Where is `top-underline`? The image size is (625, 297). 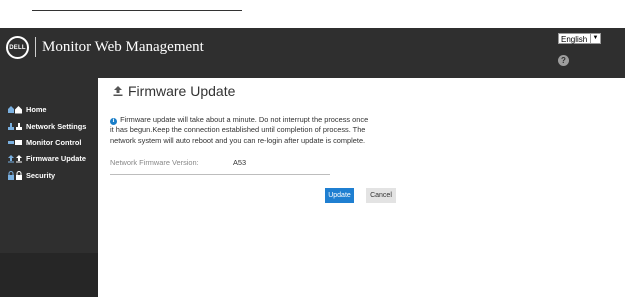 top-underline is located at coordinates (137, 10).